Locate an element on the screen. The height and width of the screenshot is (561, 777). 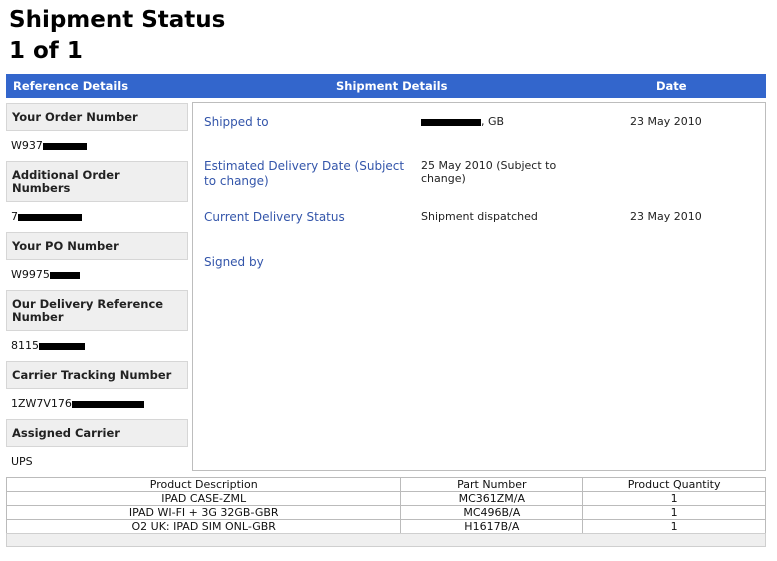
estimated-delivery-value: 25 May 2010 (Subject to change) is located at coordinates (489, 172).